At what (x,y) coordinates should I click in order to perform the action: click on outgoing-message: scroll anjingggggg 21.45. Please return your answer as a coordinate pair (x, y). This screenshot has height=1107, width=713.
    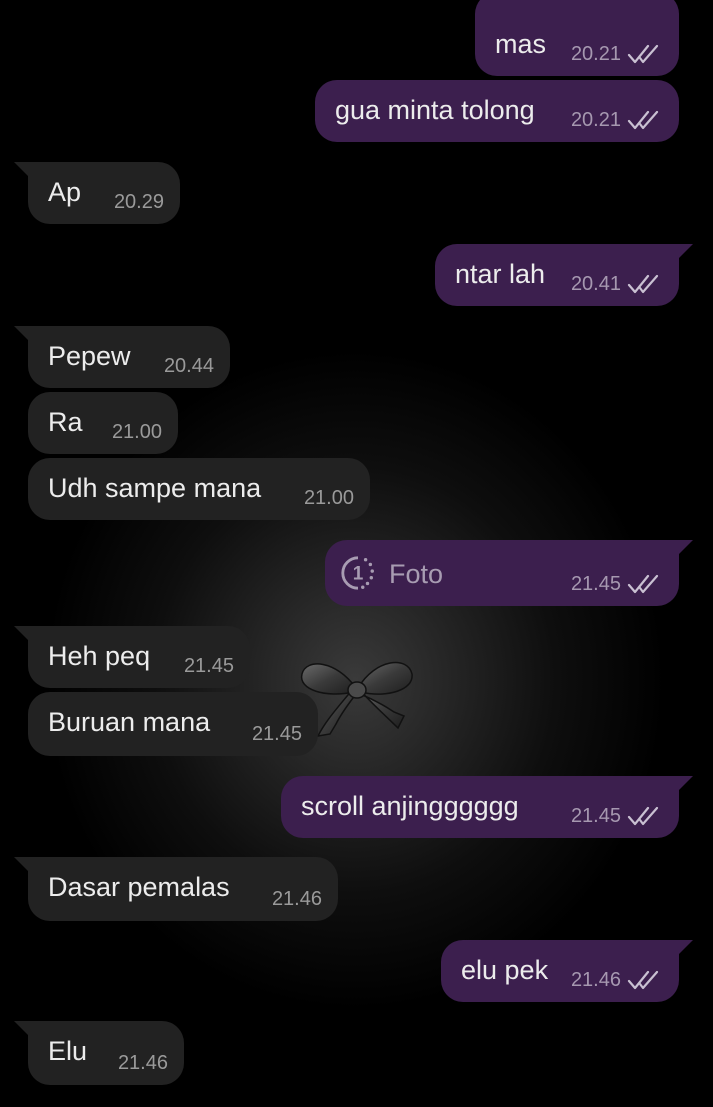
    Looking at the image, I should click on (487, 807).